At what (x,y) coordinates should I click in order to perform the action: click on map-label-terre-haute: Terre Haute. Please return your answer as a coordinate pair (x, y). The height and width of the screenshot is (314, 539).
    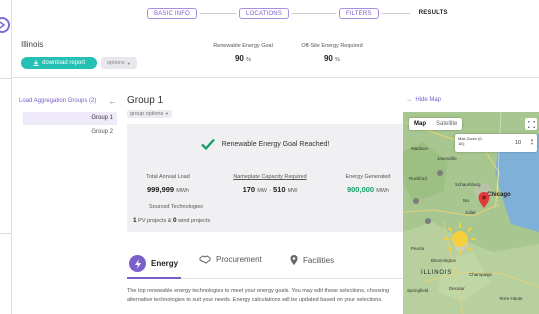
    Looking at the image, I should click on (511, 298).